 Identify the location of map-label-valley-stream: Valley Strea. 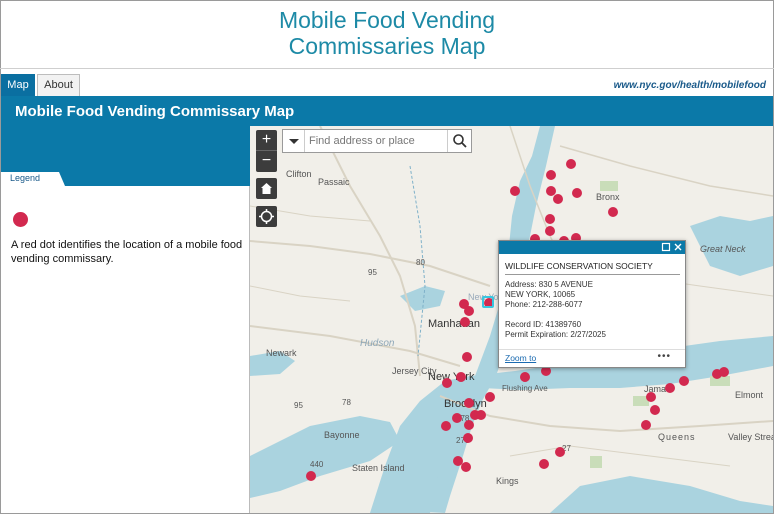
(750, 437).